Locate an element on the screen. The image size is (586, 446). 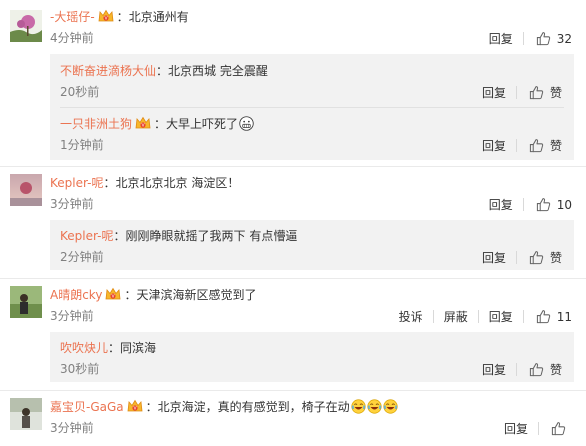
reply-time: 30秒前 is located at coordinates (80, 369).